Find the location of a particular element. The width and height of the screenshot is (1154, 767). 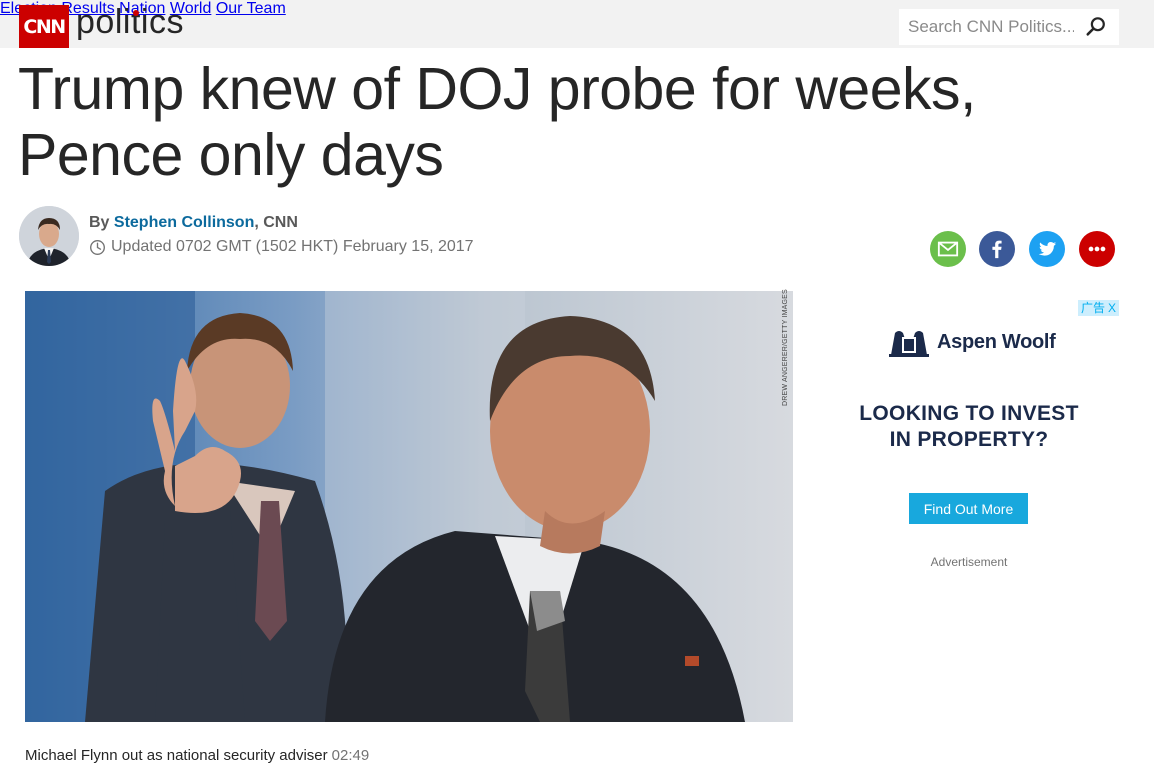

nav-our-team: Our Team is located at coordinates (251, 8).